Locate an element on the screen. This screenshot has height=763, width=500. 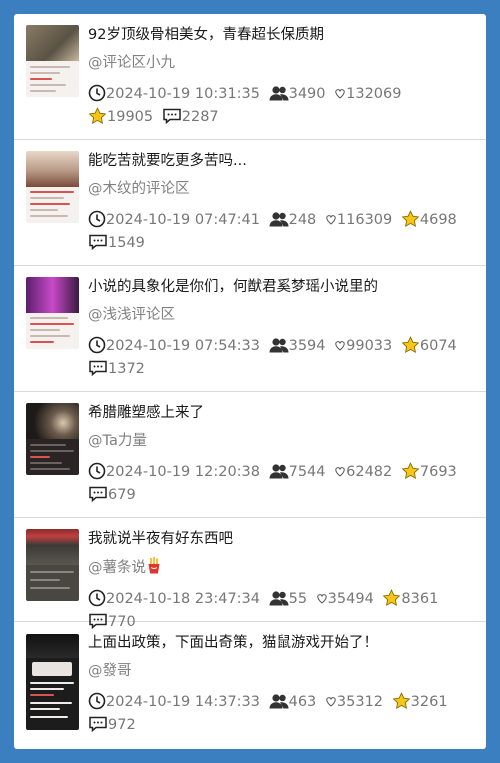
comments-count: 2287 is located at coordinates (200, 117).